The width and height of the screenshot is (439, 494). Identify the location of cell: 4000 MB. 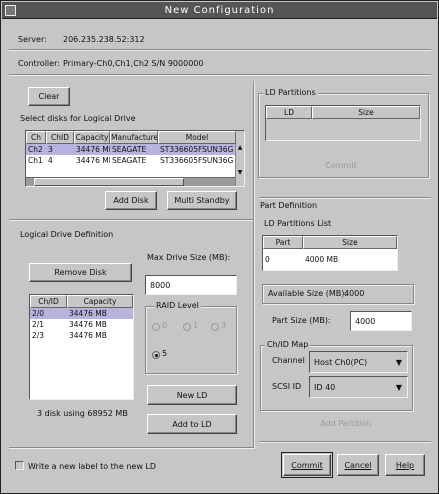
(322, 259).